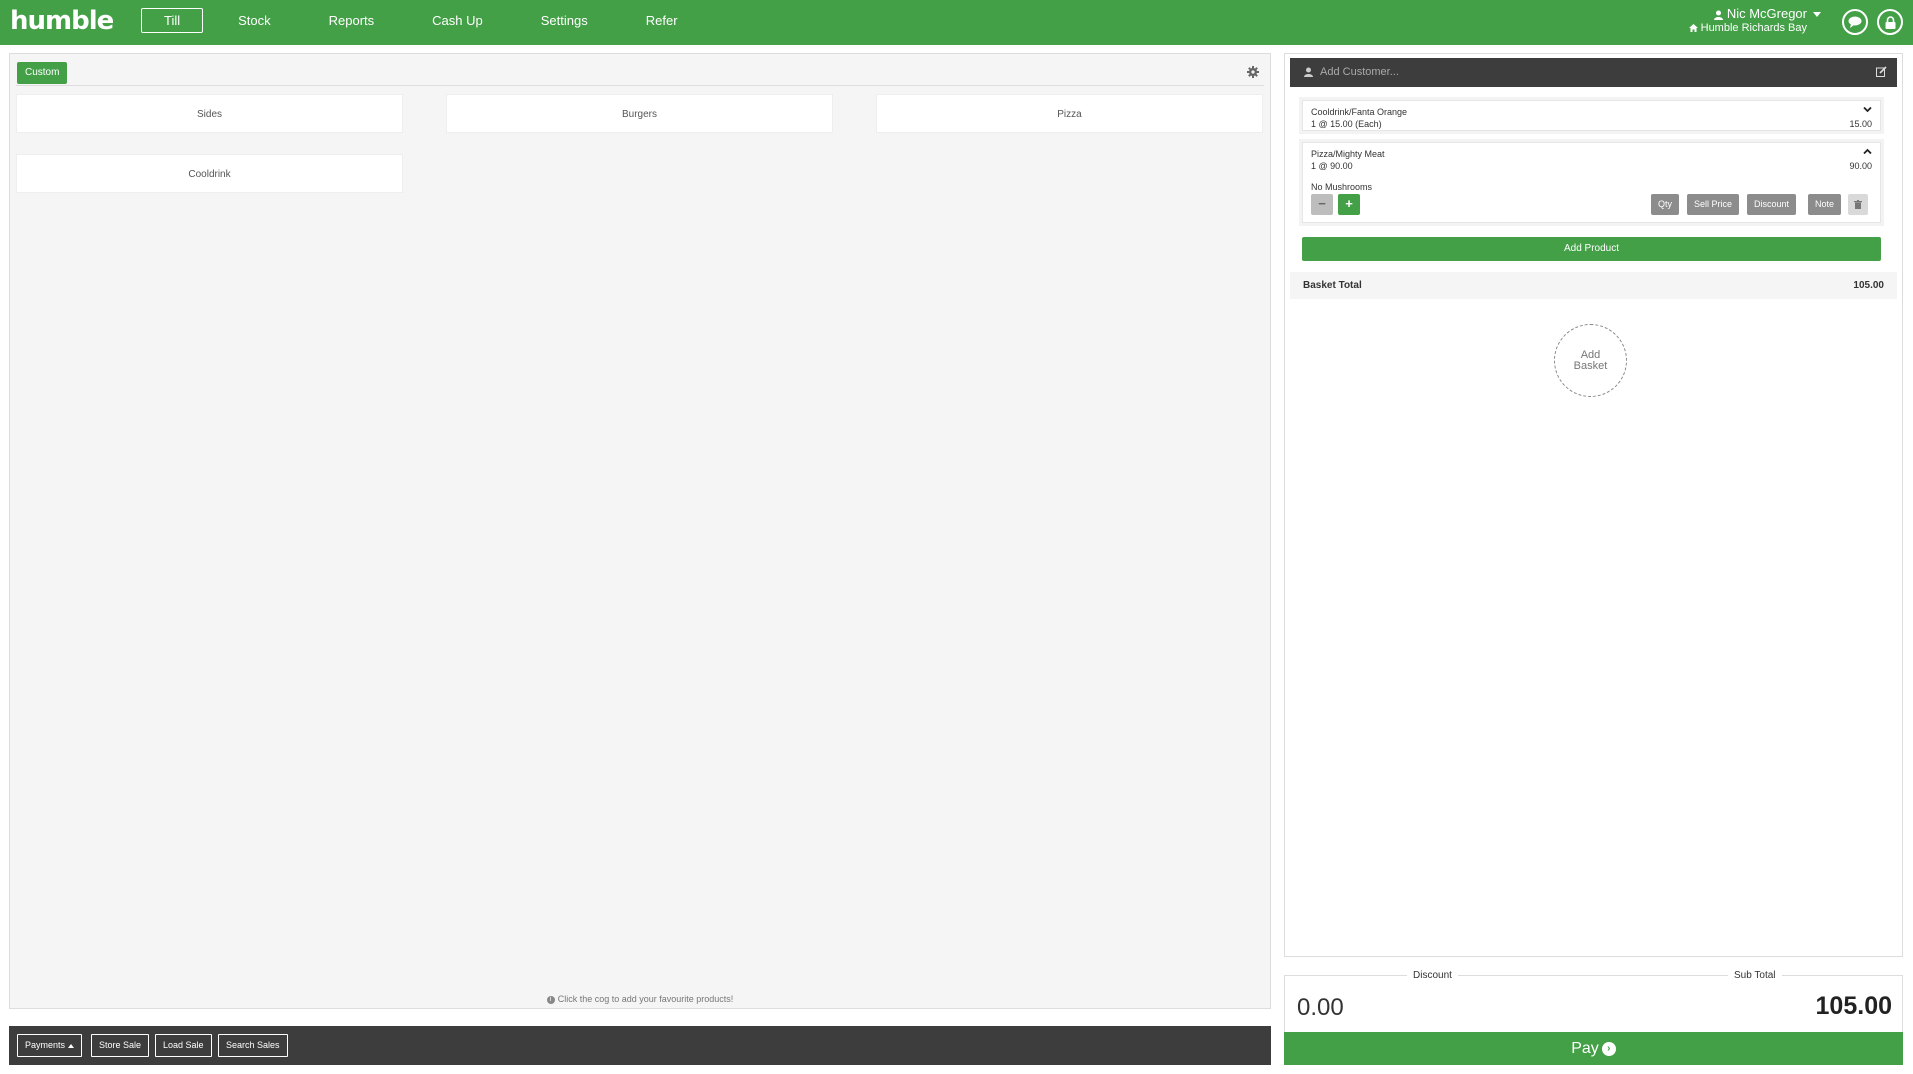 The height and width of the screenshot is (1074, 1913). What do you see at coordinates (1322, 204) in the screenshot?
I see `decrease-qty-button: −` at bounding box center [1322, 204].